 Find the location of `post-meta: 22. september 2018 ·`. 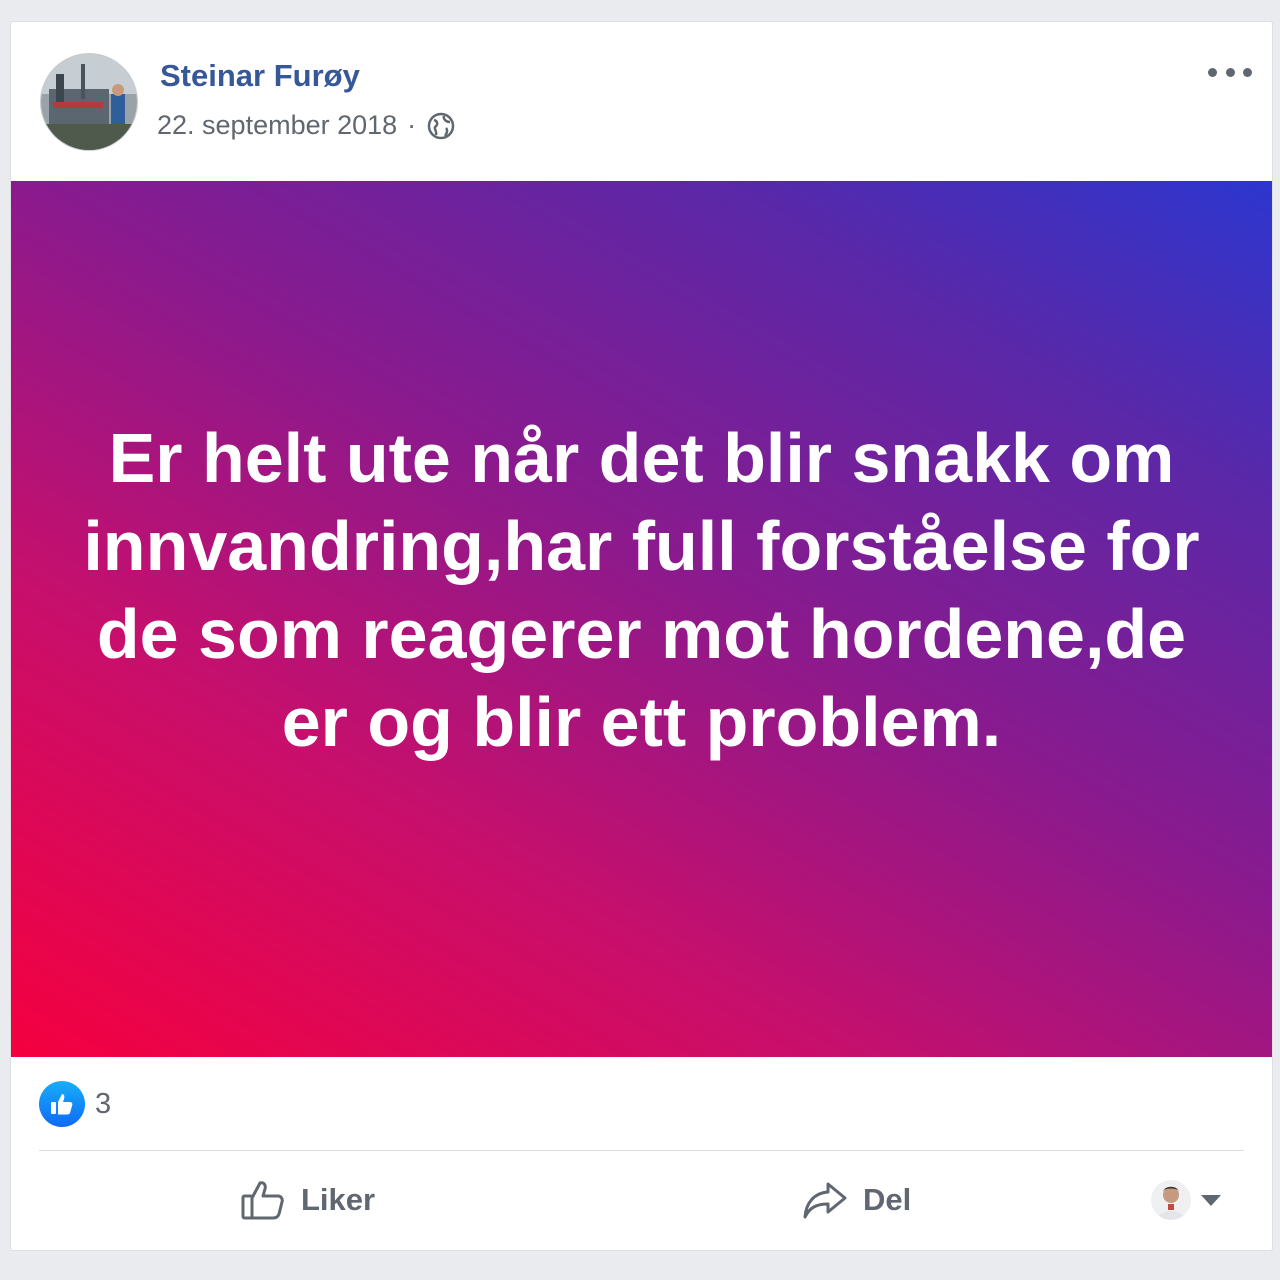

post-meta: 22. september 2018 · is located at coordinates (306, 125).